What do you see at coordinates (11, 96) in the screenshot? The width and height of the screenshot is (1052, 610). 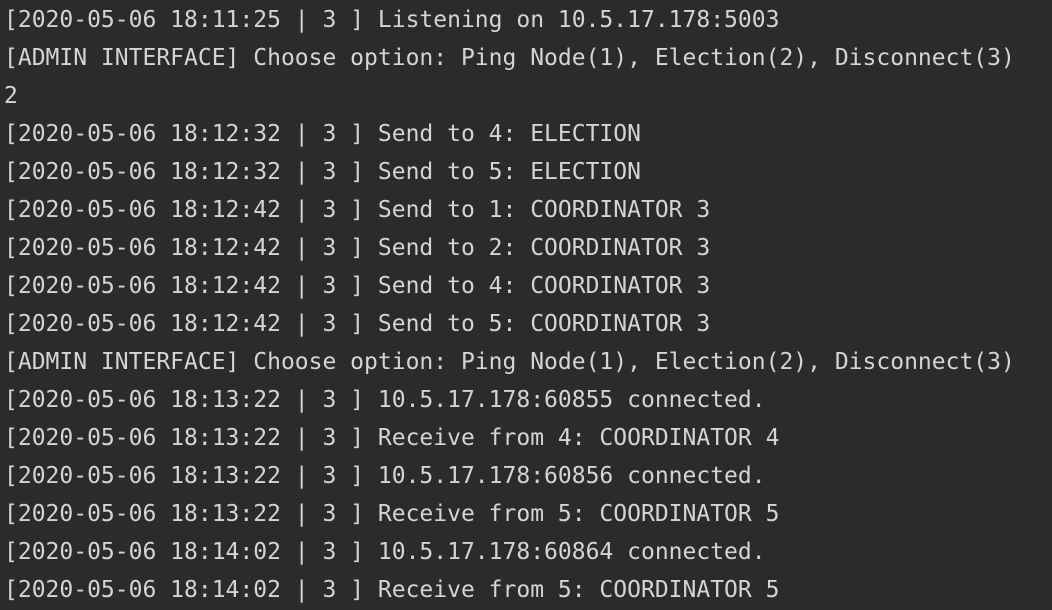 I see `user-input-line: 2` at bounding box center [11, 96].